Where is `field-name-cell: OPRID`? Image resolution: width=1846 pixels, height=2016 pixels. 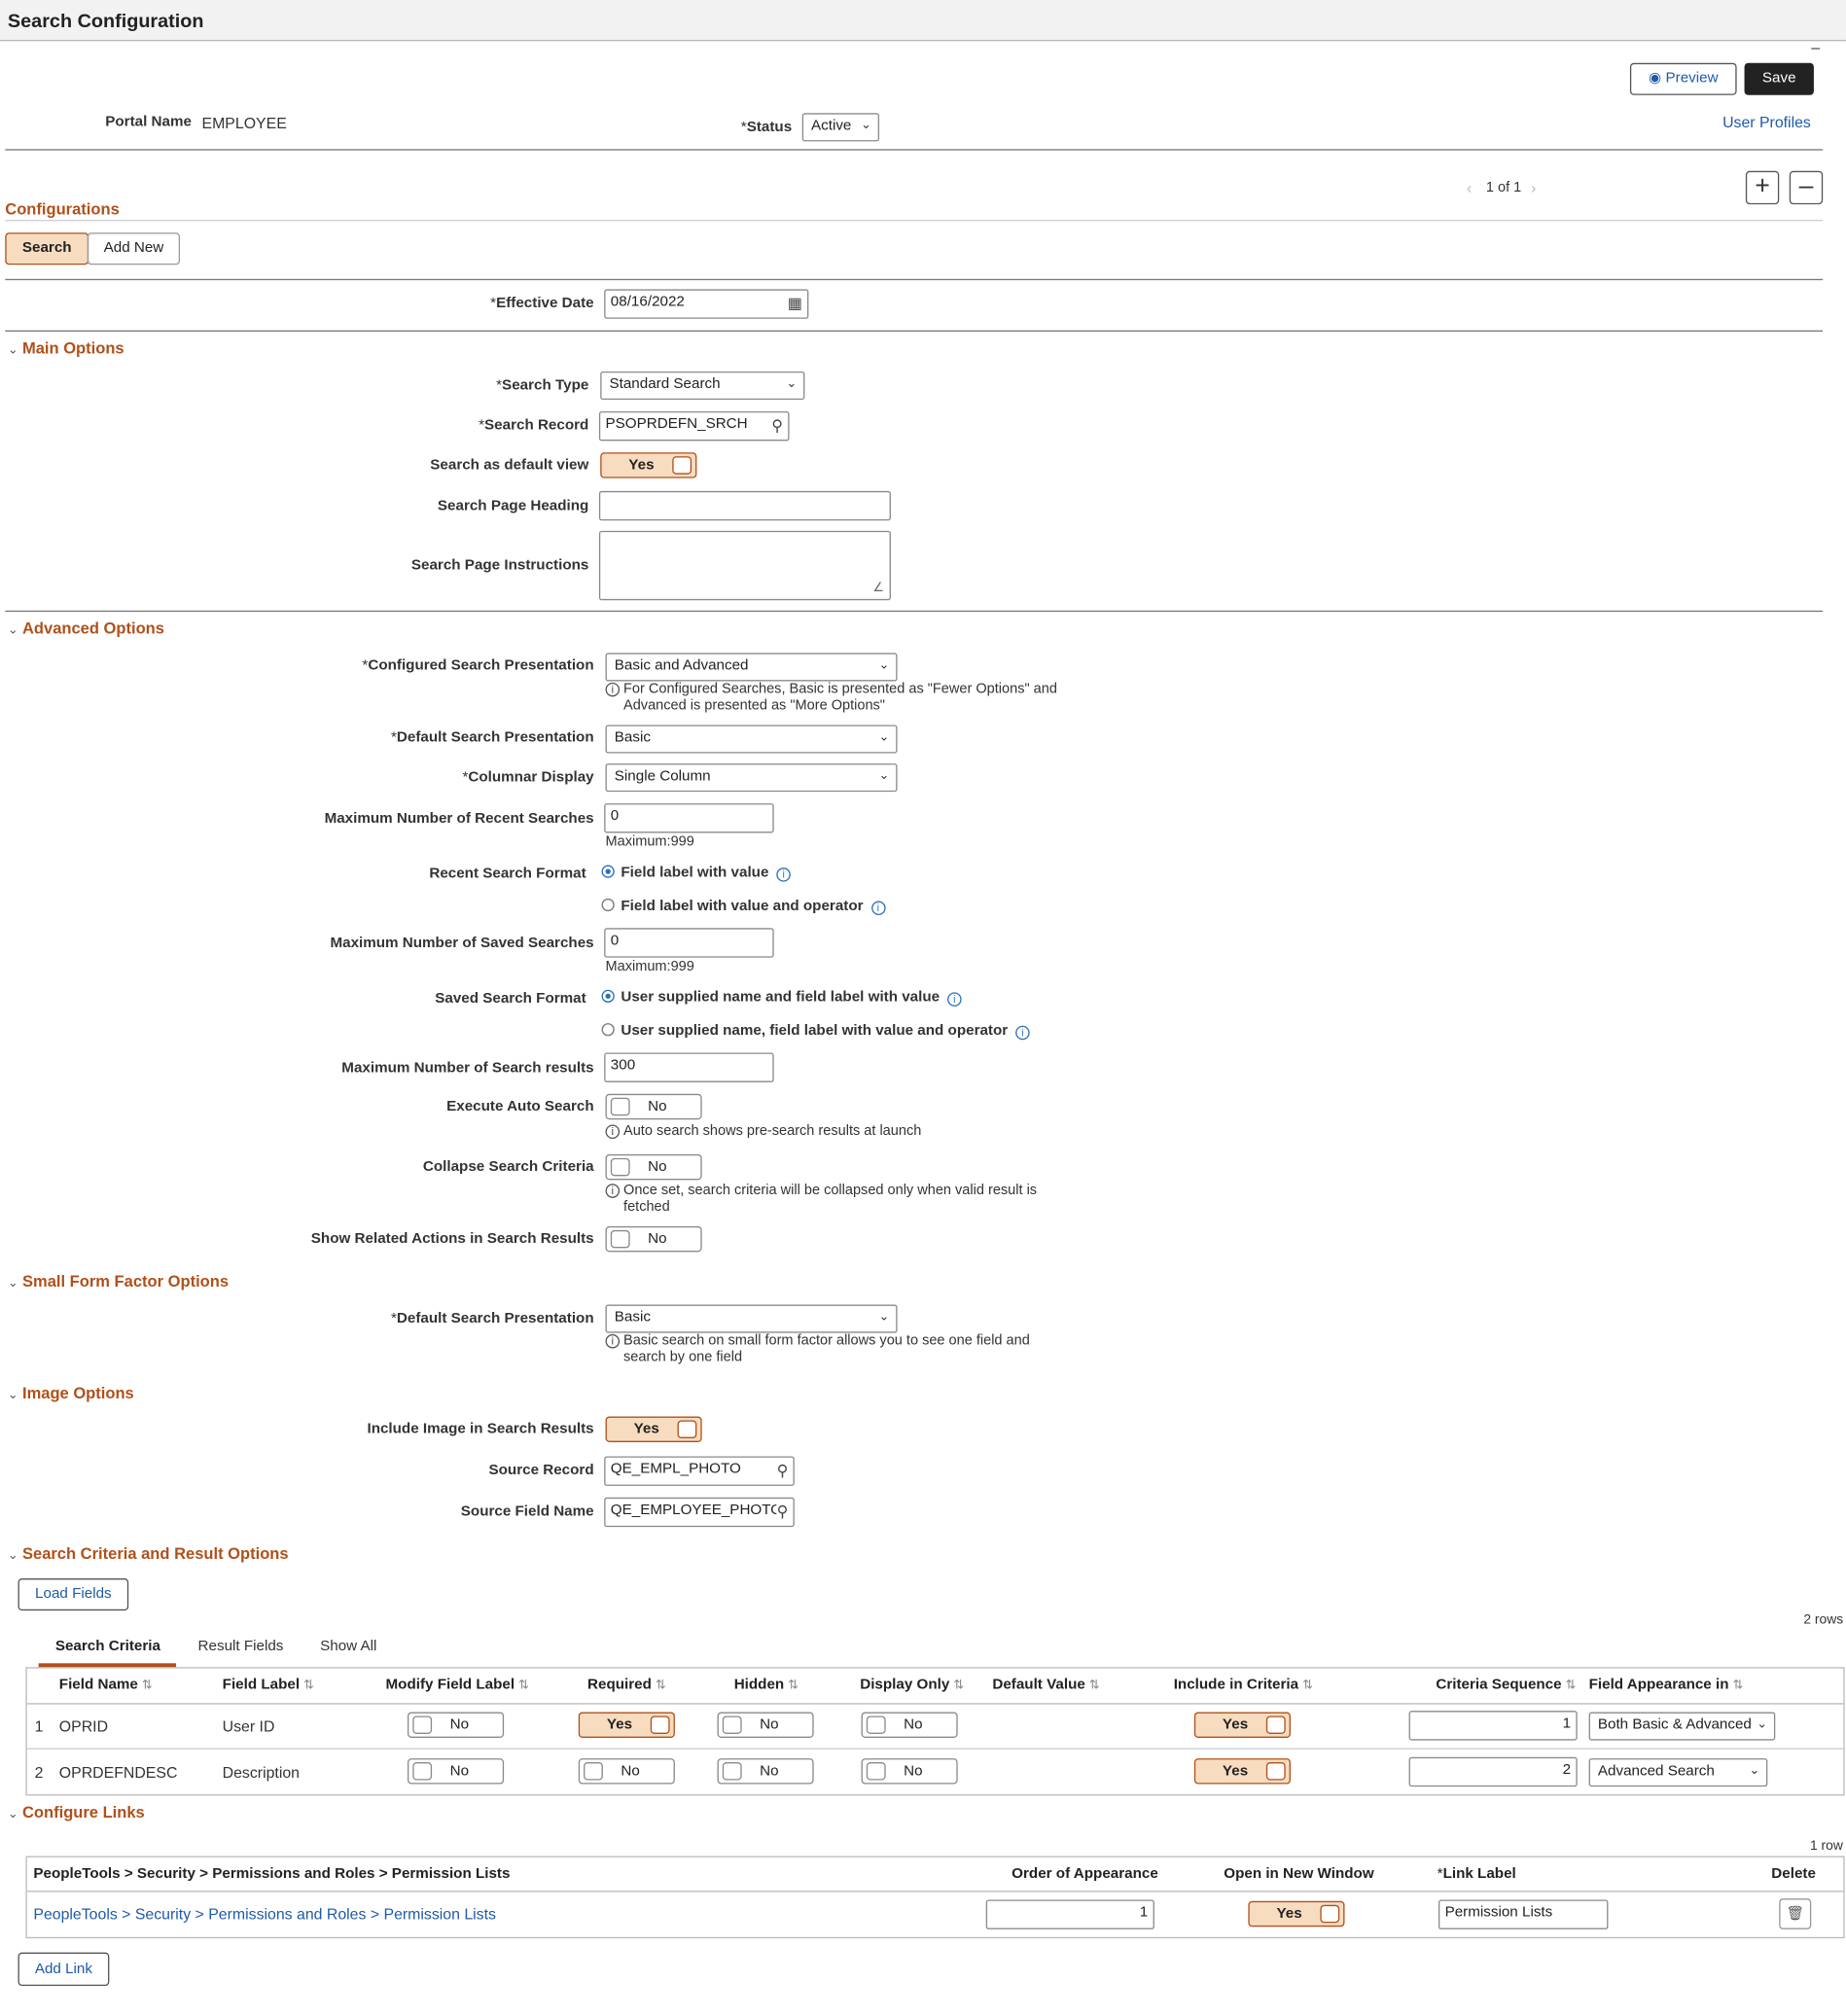 field-name-cell: OPRID is located at coordinates (83, 1726).